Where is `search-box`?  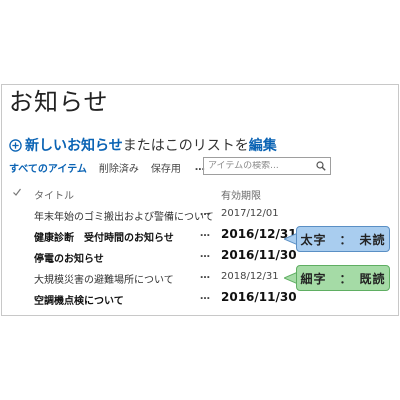 search-box is located at coordinates (267, 166).